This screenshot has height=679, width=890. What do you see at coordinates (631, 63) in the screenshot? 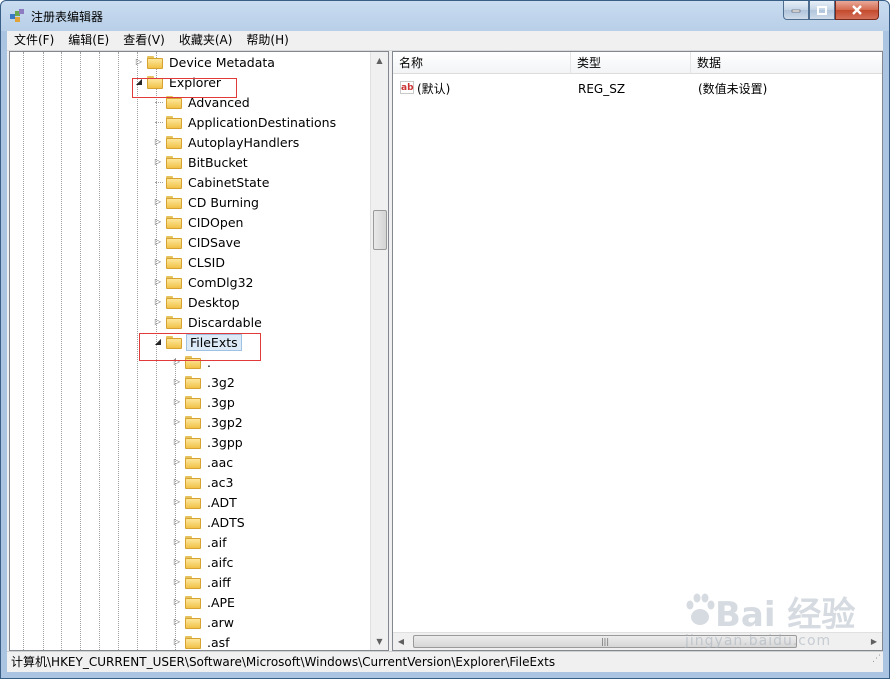
I see `column-type: 类型` at bounding box center [631, 63].